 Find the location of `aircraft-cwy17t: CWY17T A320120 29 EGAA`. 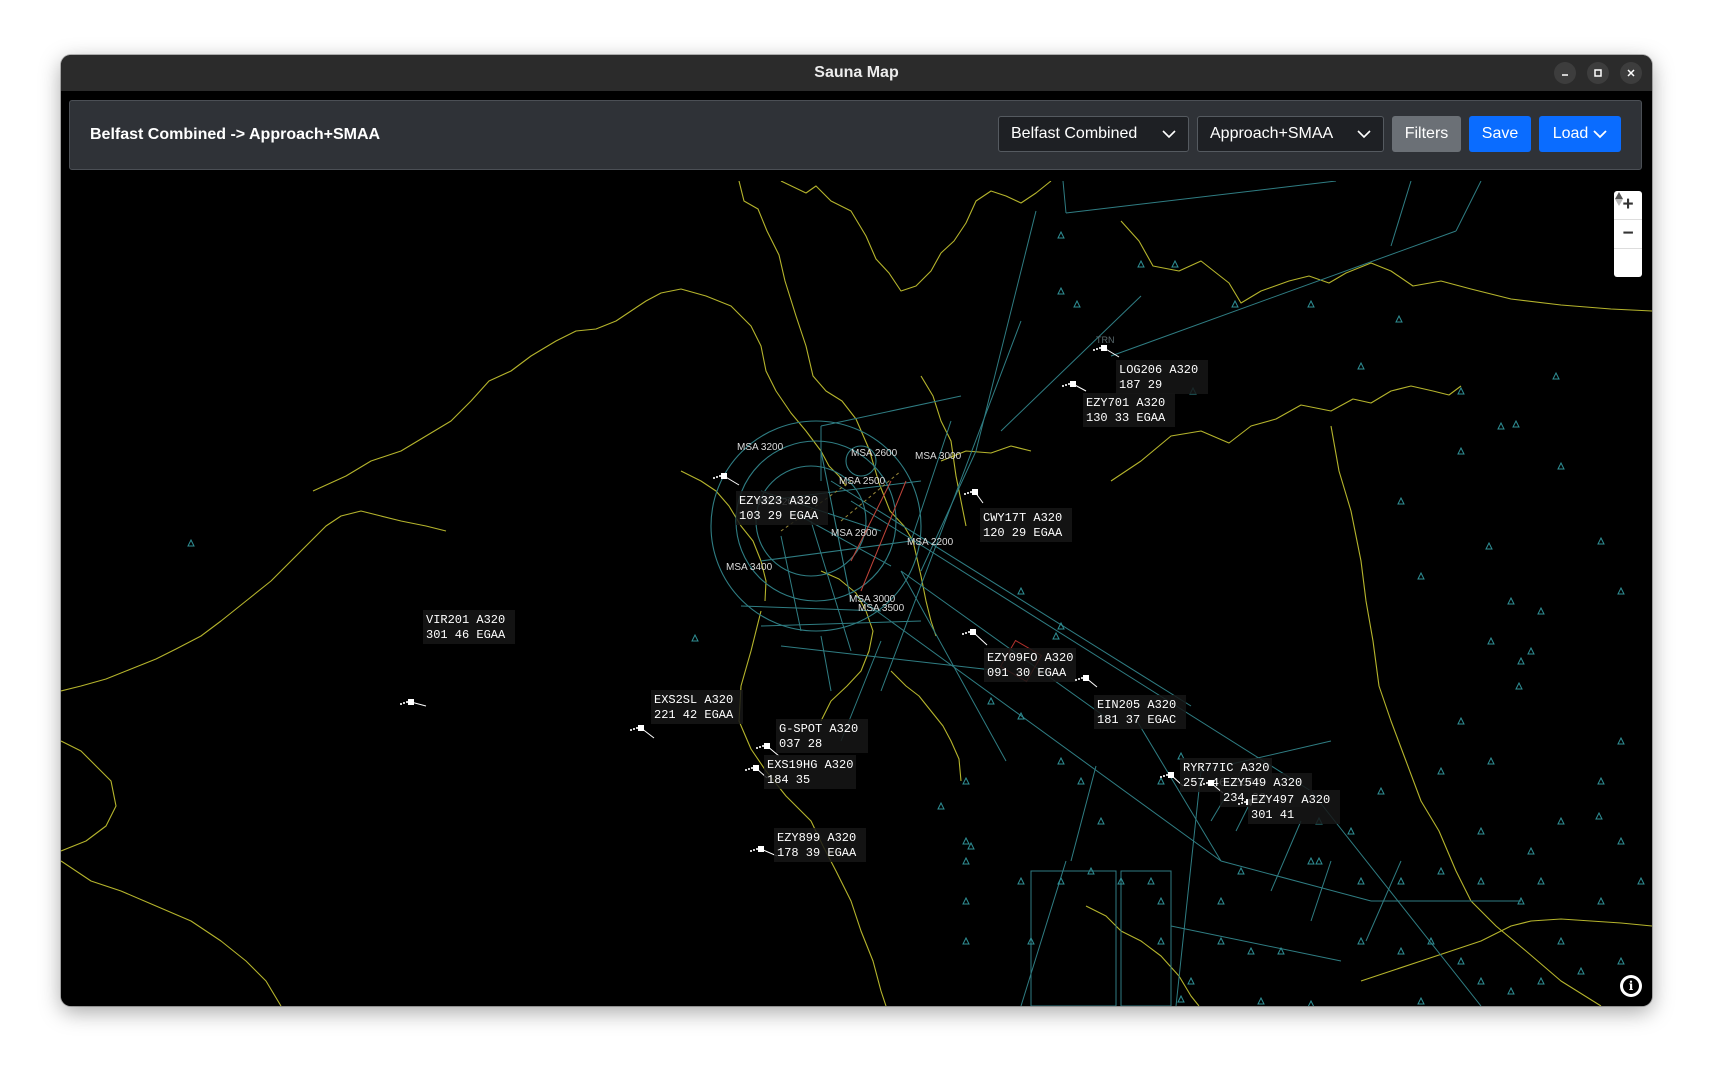

aircraft-cwy17t: CWY17T A320120 29 EGAA is located at coordinates (1018, 515).